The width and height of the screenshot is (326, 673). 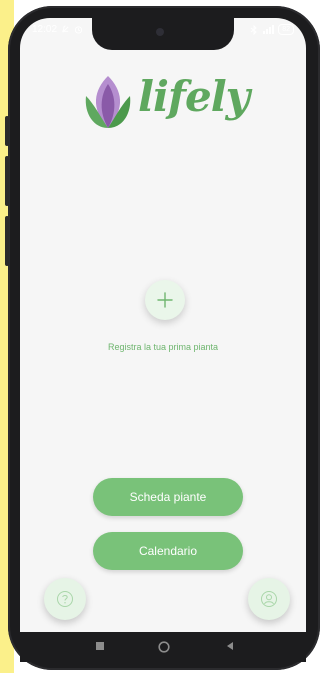 What do you see at coordinates (194, 96) in the screenshot?
I see `logo-text: lifely` at bounding box center [194, 96].